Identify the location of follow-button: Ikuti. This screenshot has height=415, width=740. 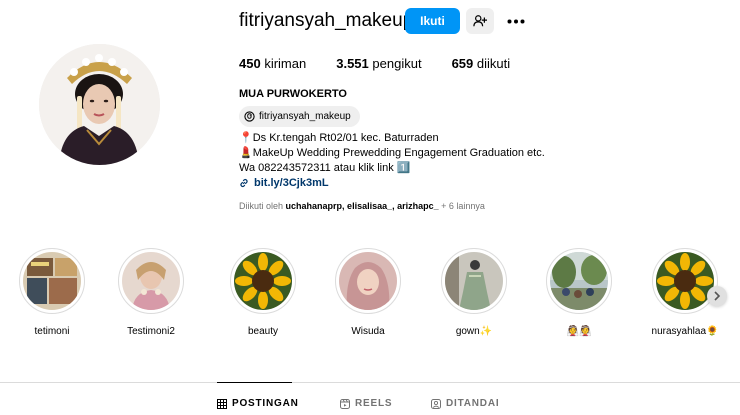
(432, 21).